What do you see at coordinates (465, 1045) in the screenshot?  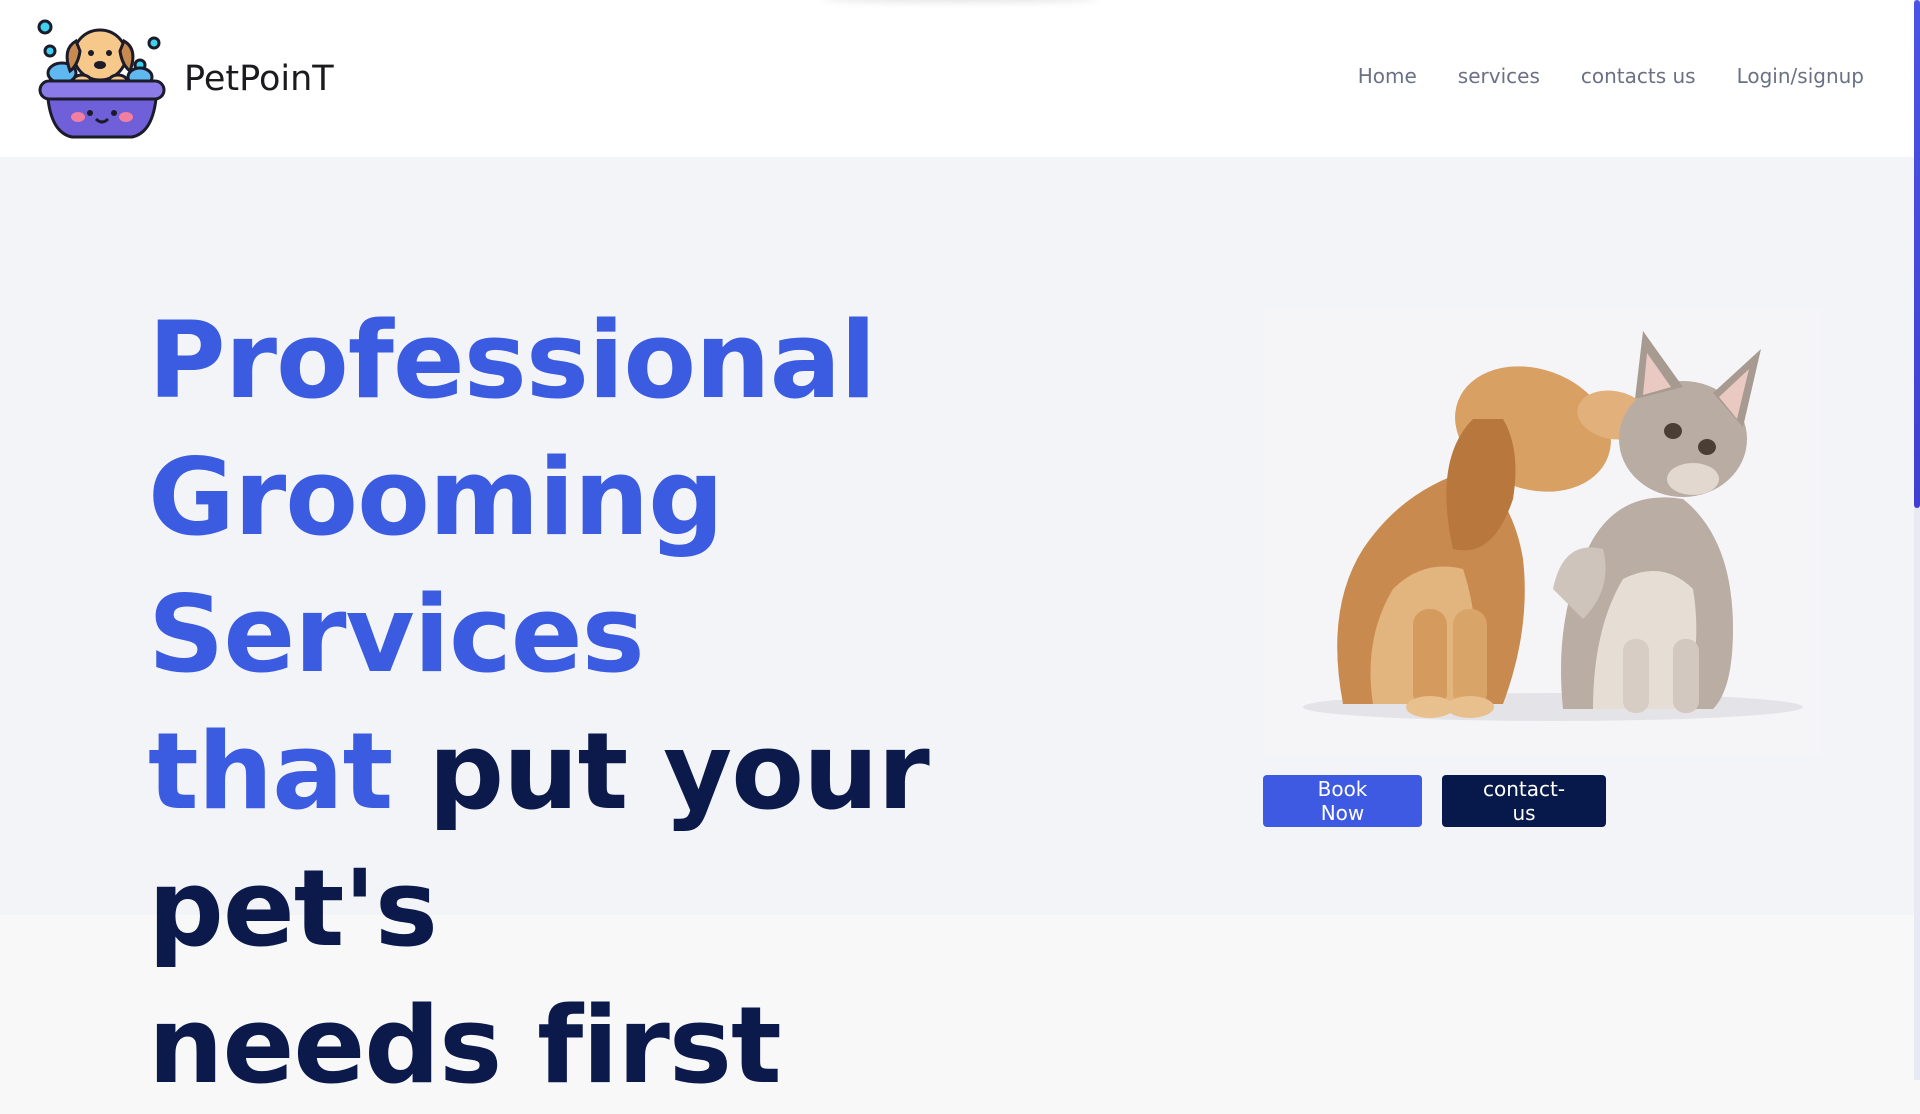 I see `headline-rest-line4: needs first` at bounding box center [465, 1045].